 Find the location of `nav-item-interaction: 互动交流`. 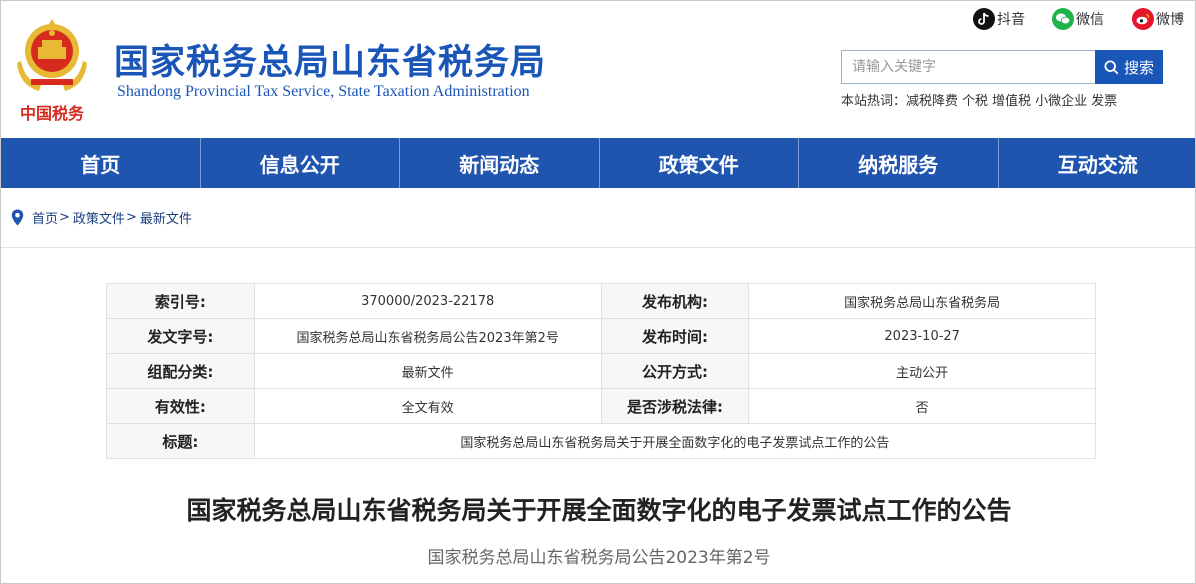

nav-item-interaction: 互动交流 is located at coordinates (1096, 163).